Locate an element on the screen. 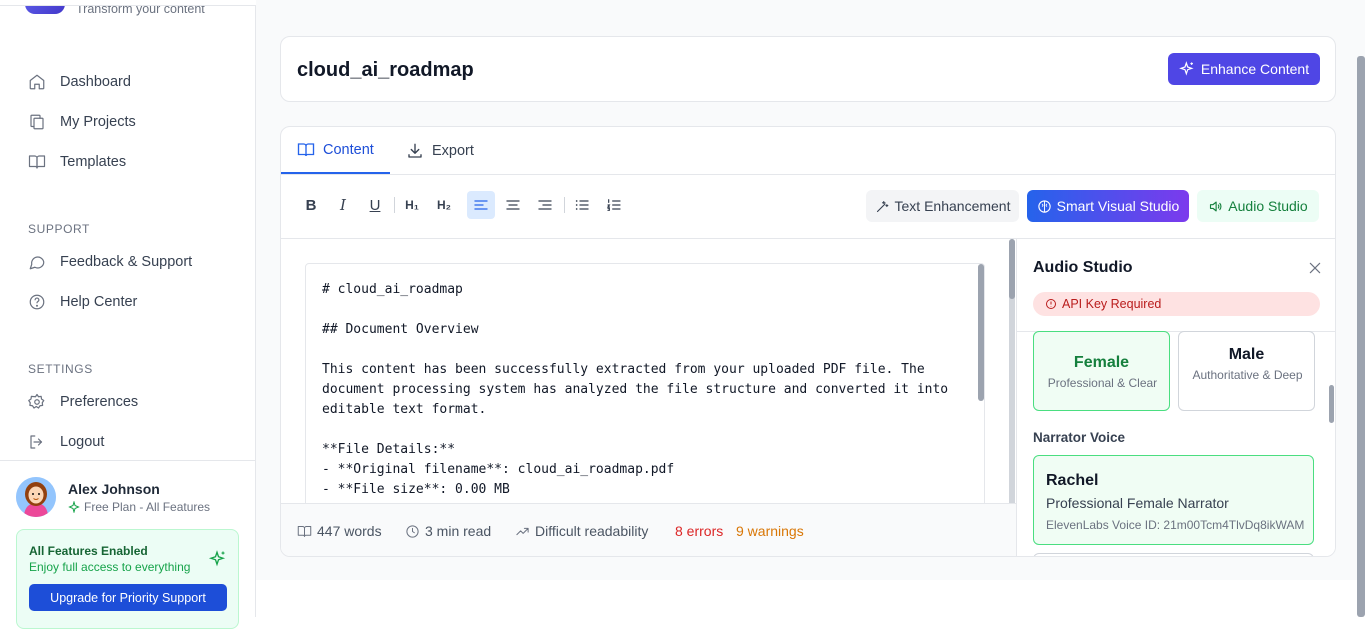 This screenshot has width=1365, height=629. heading-2-icon: H₂ is located at coordinates (444, 205).